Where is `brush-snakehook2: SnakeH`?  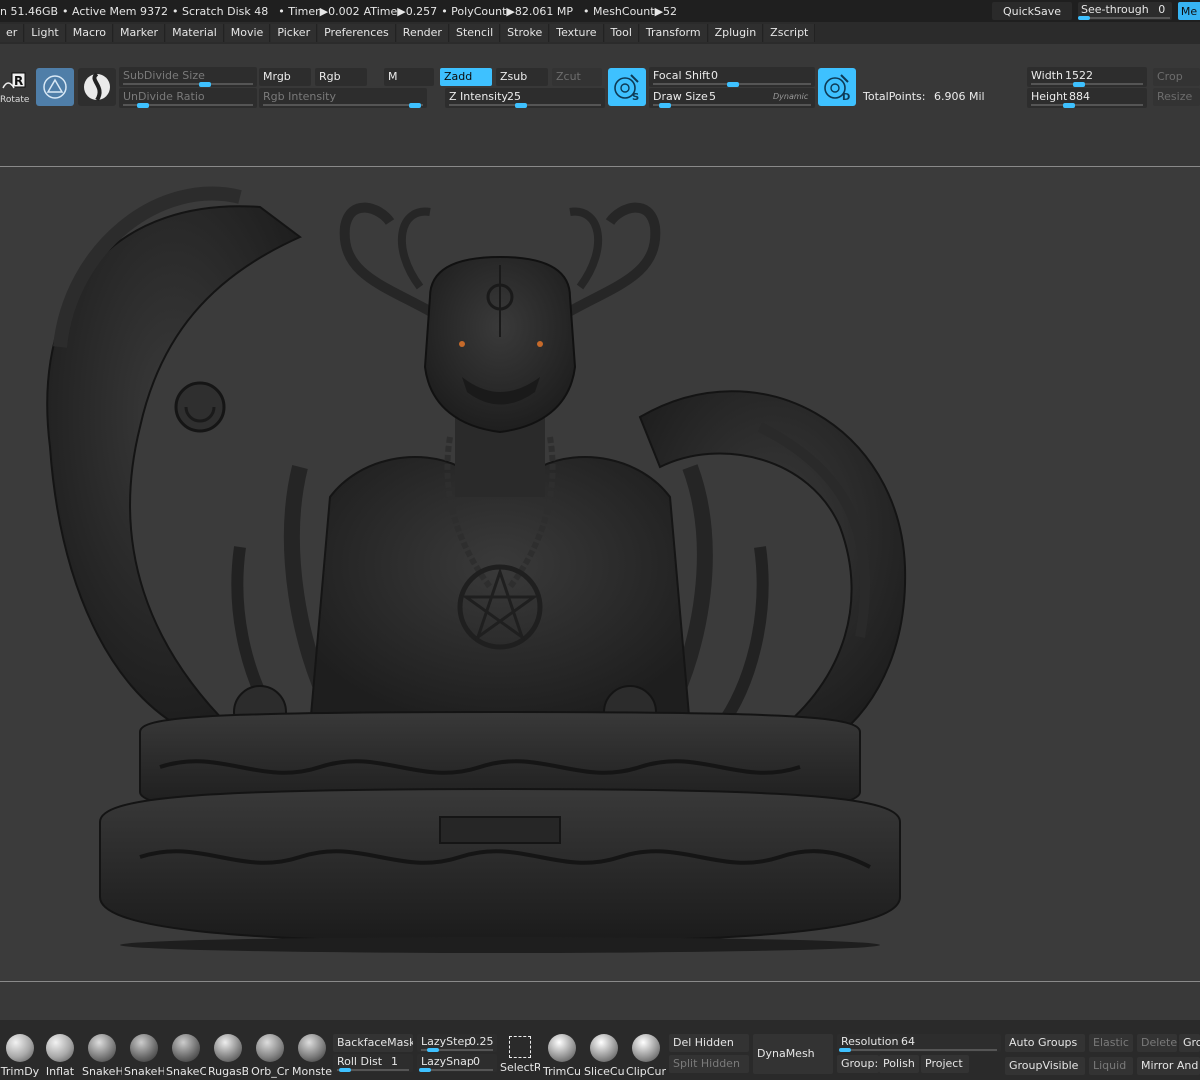
brush-snakehook2: SnakeH is located at coordinates (144, 1056).